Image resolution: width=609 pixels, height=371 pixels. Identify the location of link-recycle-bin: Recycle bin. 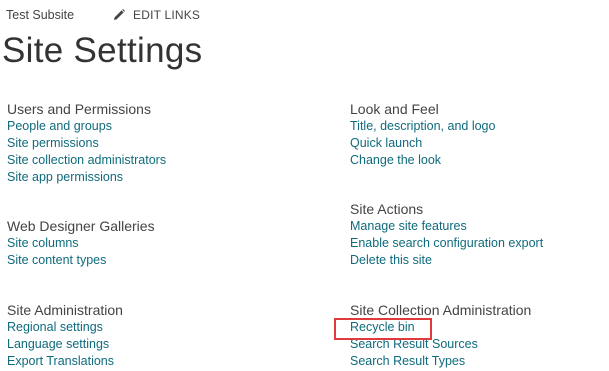
(382, 327).